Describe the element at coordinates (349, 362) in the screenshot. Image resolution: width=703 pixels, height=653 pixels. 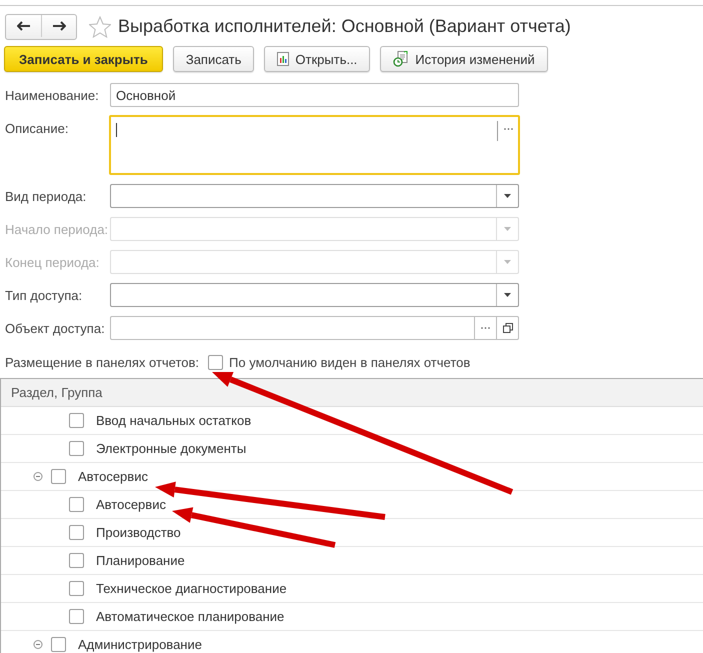
I see `checkbox-label: По умолчанию виден в панелях отчетов` at that location.